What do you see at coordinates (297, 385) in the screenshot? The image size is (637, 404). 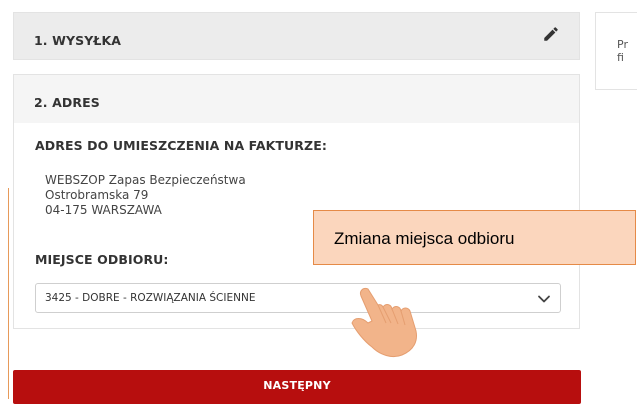 I see `next-button-label: NASTĘPNY` at bounding box center [297, 385].